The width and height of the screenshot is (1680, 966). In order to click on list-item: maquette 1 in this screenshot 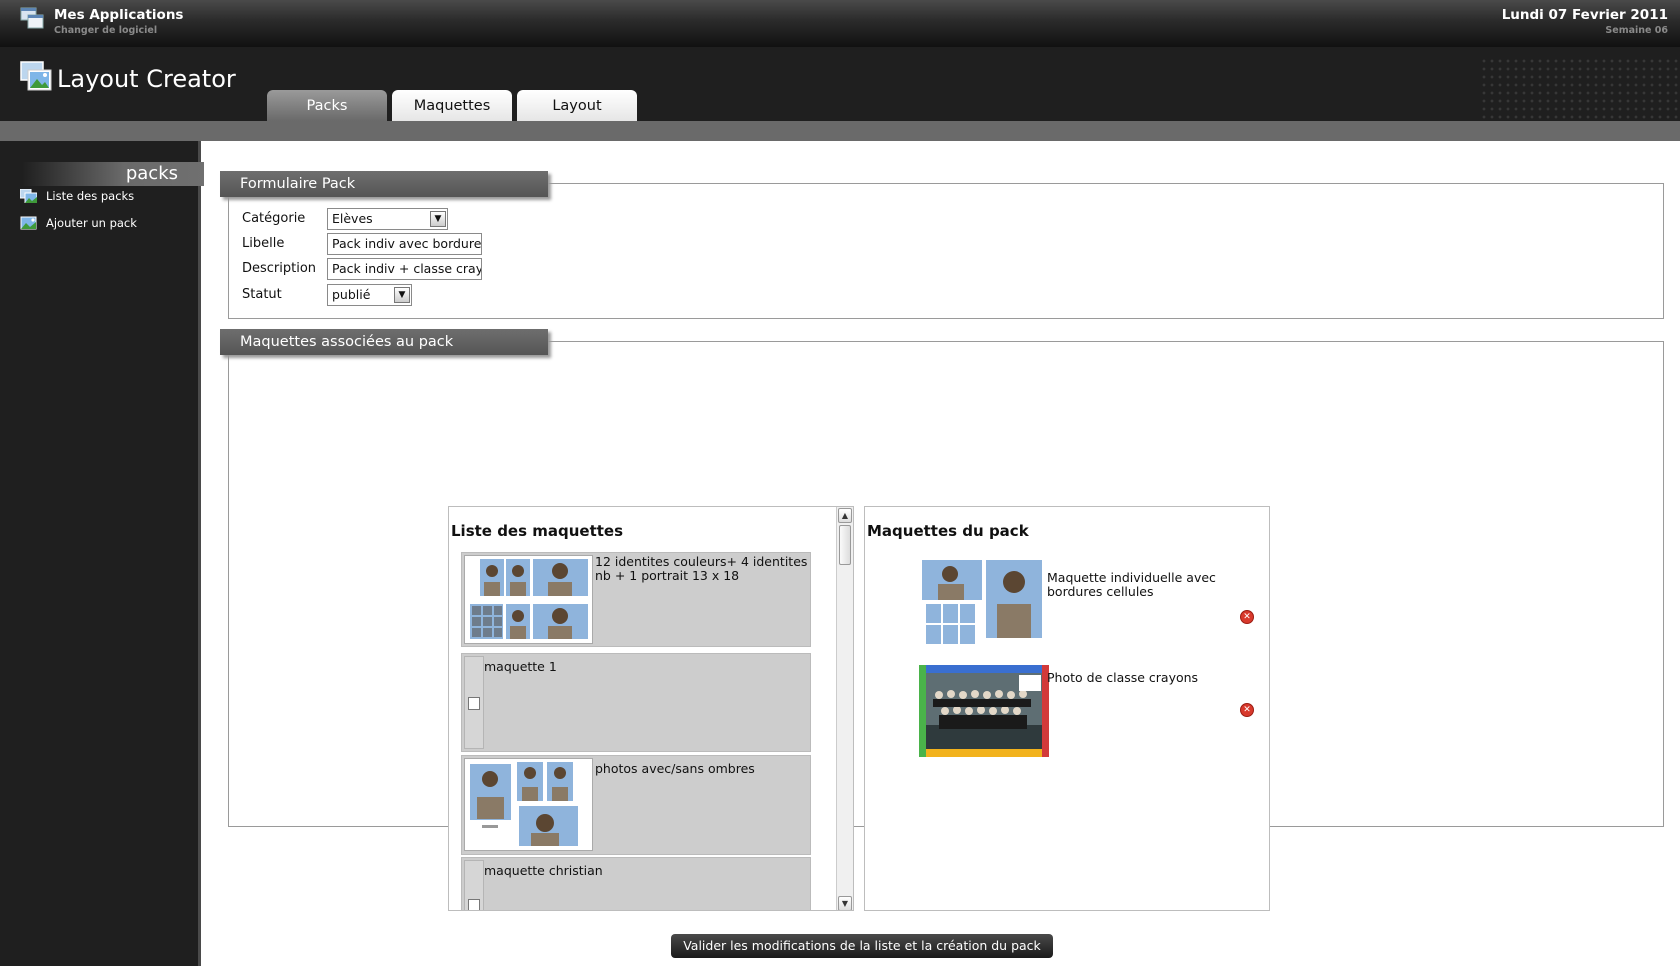, I will do `click(636, 702)`.